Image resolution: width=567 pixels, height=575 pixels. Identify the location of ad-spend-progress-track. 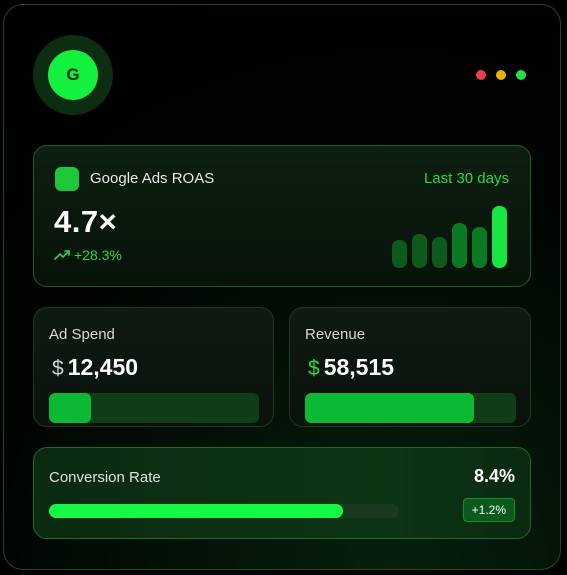
(154, 408).